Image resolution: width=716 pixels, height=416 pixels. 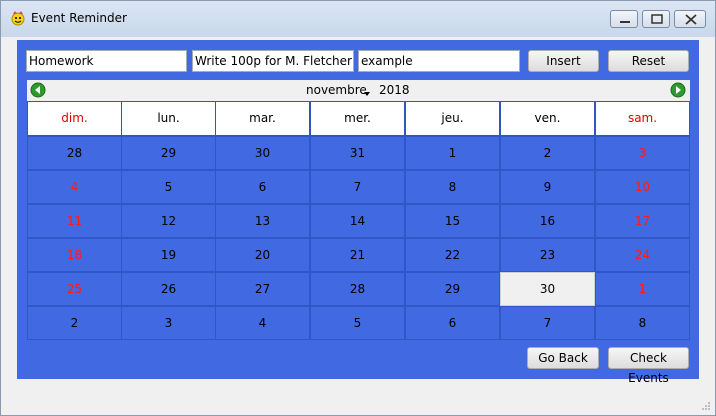 What do you see at coordinates (262, 289) in the screenshot?
I see `calendar-day-cell: 27` at bounding box center [262, 289].